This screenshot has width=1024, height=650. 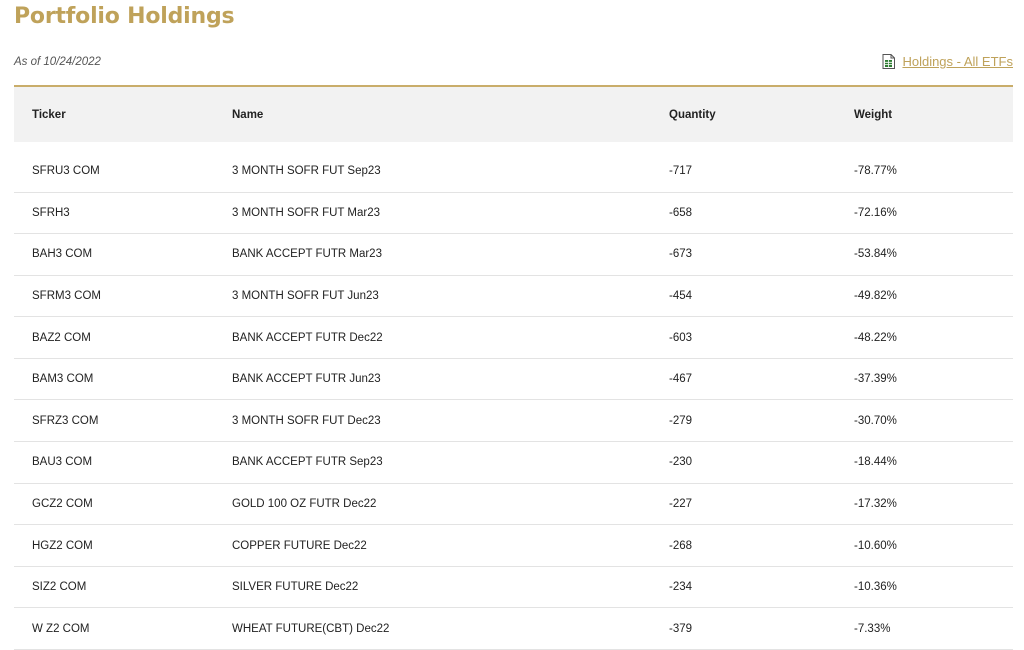 What do you see at coordinates (681, 212) in the screenshot?
I see `quantity-cell: -658` at bounding box center [681, 212].